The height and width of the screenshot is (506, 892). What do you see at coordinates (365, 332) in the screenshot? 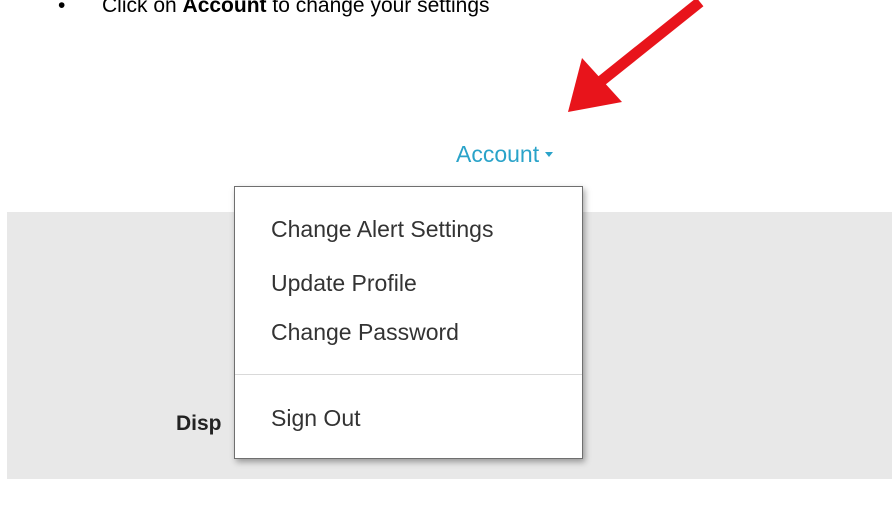
I see `menu-item-change-password: Change Password` at bounding box center [365, 332].